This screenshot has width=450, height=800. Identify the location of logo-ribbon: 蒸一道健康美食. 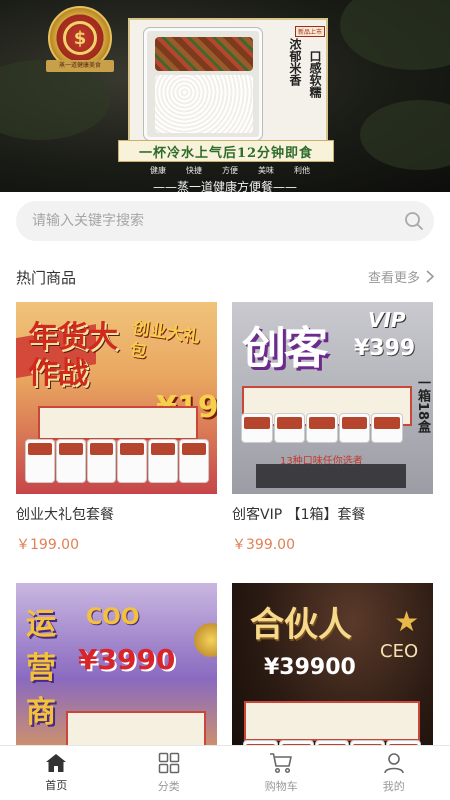
(80, 66).